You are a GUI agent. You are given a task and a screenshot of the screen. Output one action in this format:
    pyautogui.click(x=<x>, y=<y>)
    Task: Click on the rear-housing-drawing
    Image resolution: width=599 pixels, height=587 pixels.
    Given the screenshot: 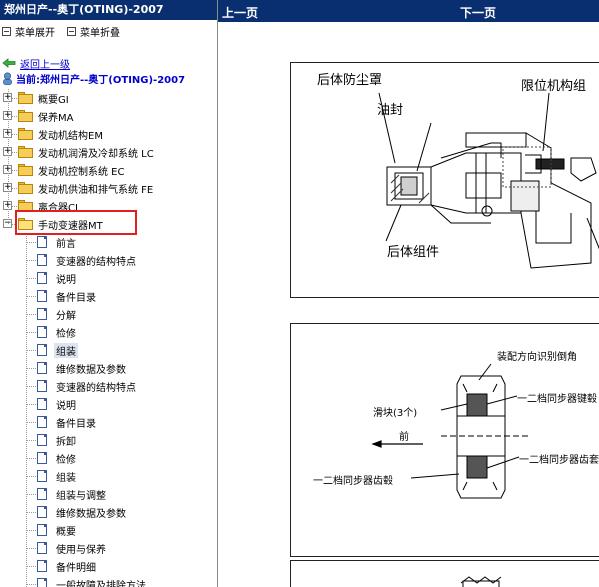 What is the action you would take?
    pyautogui.click(x=488, y=180)
    